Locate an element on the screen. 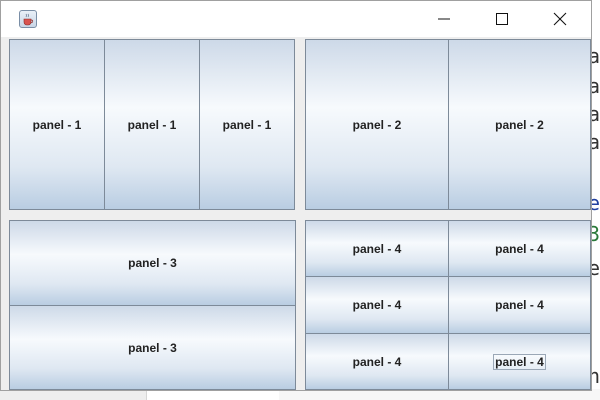 The height and width of the screenshot is (400, 600). java-cup-icon is located at coordinates (28, 19).